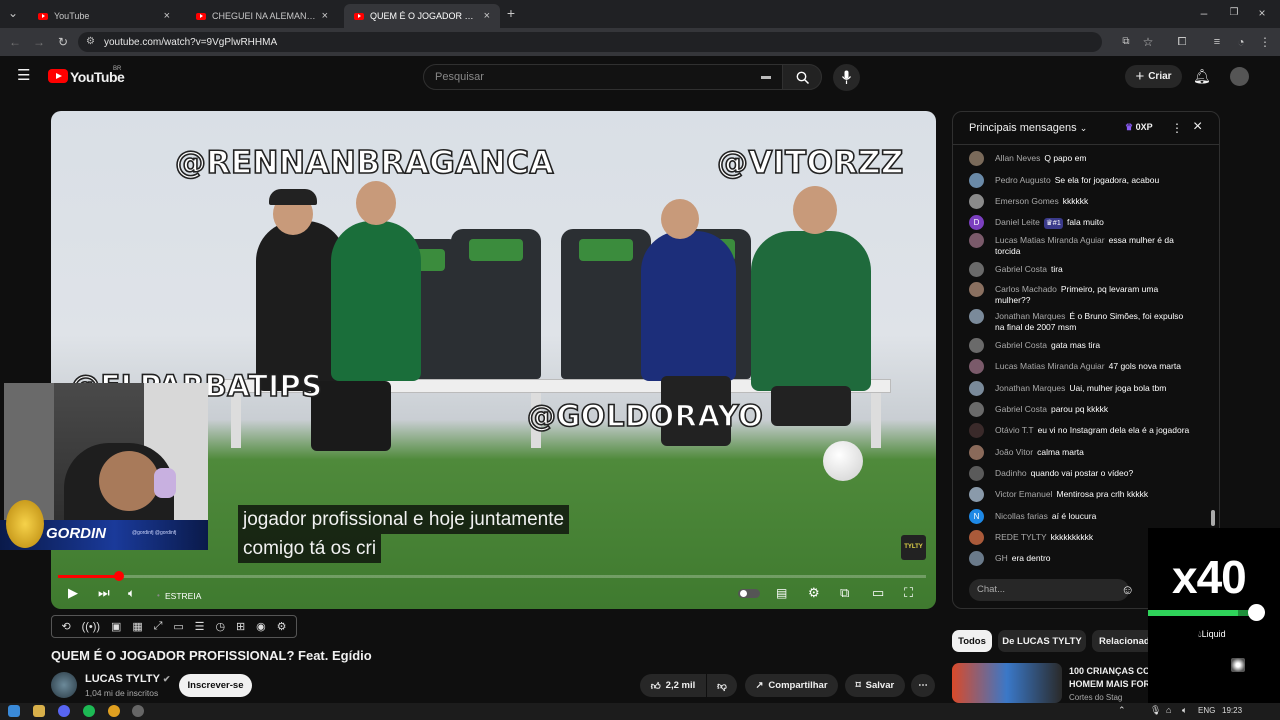 The height and width of the screenshot is (720, 1280). What do you see at coordinates (1007, 683) in the screenshot?
I see `recommended-thumbnail` at bounding box center [1007, 683].